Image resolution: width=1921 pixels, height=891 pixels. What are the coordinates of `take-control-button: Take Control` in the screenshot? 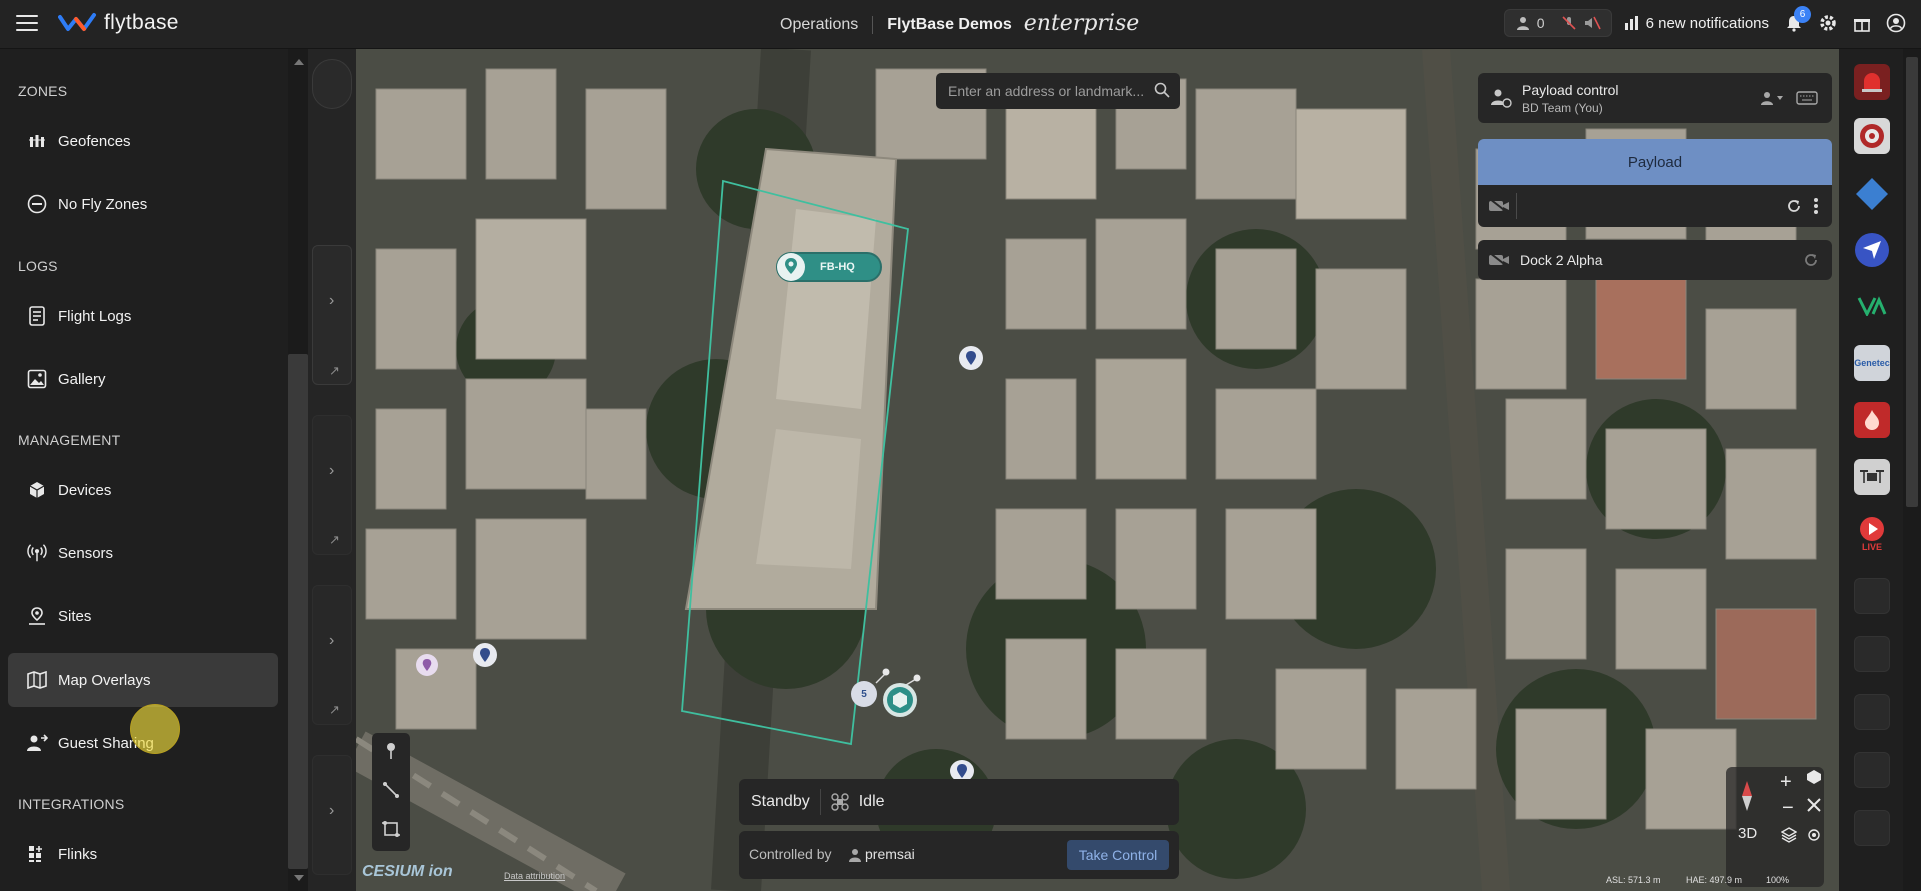 It's located at (1118, 855).